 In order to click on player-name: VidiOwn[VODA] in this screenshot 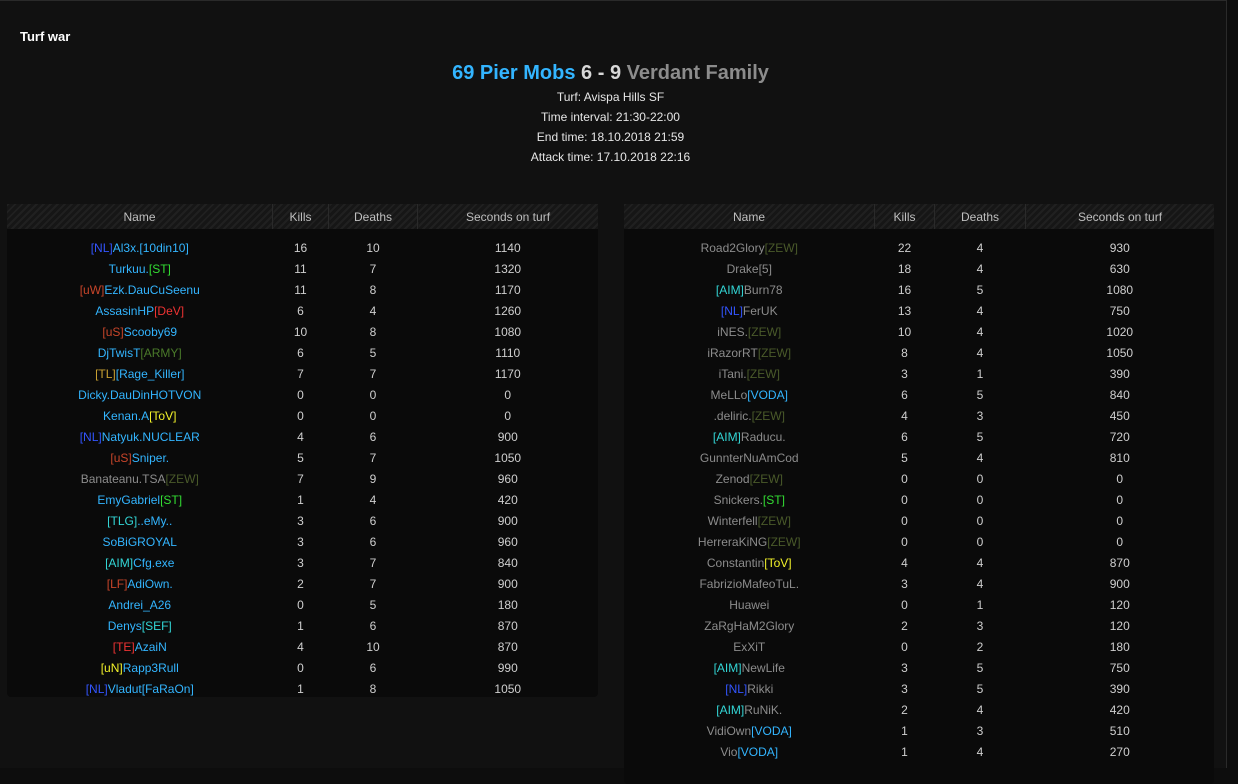, I will do `click(749, 730)`.